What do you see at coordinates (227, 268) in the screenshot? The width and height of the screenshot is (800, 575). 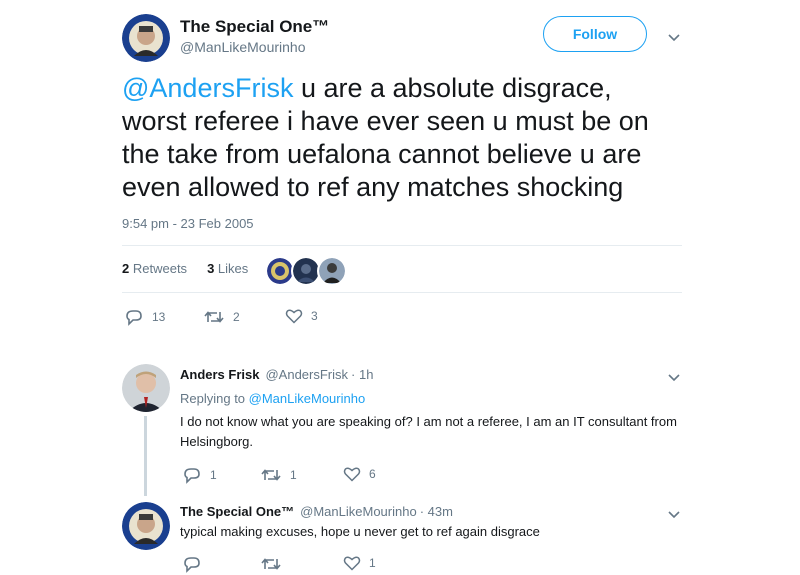 I see `likes-stat: 3 Likes` at bounding box center [227, 268].